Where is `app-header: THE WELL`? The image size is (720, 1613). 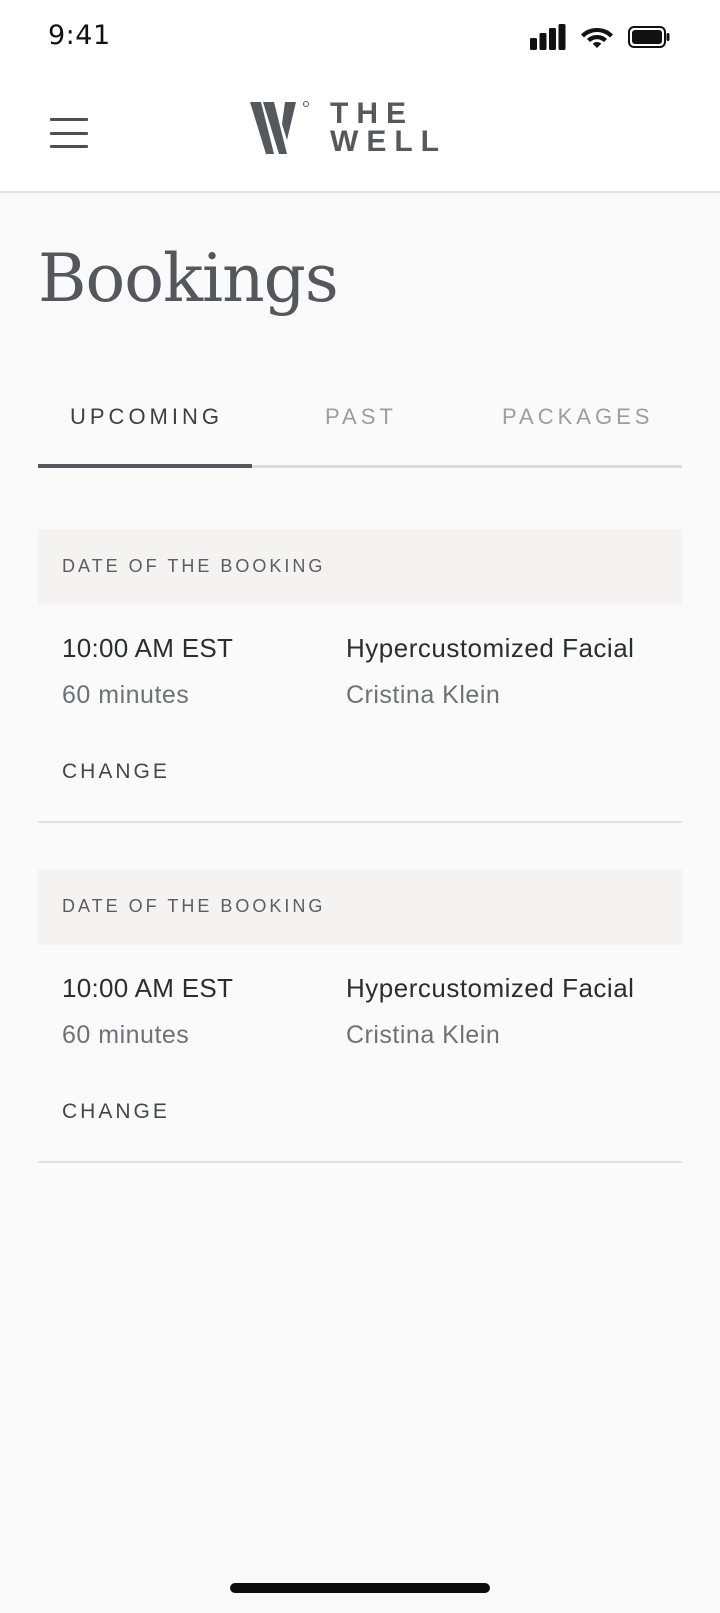
app-header: THE WELL is located at coordinates (360, 135).